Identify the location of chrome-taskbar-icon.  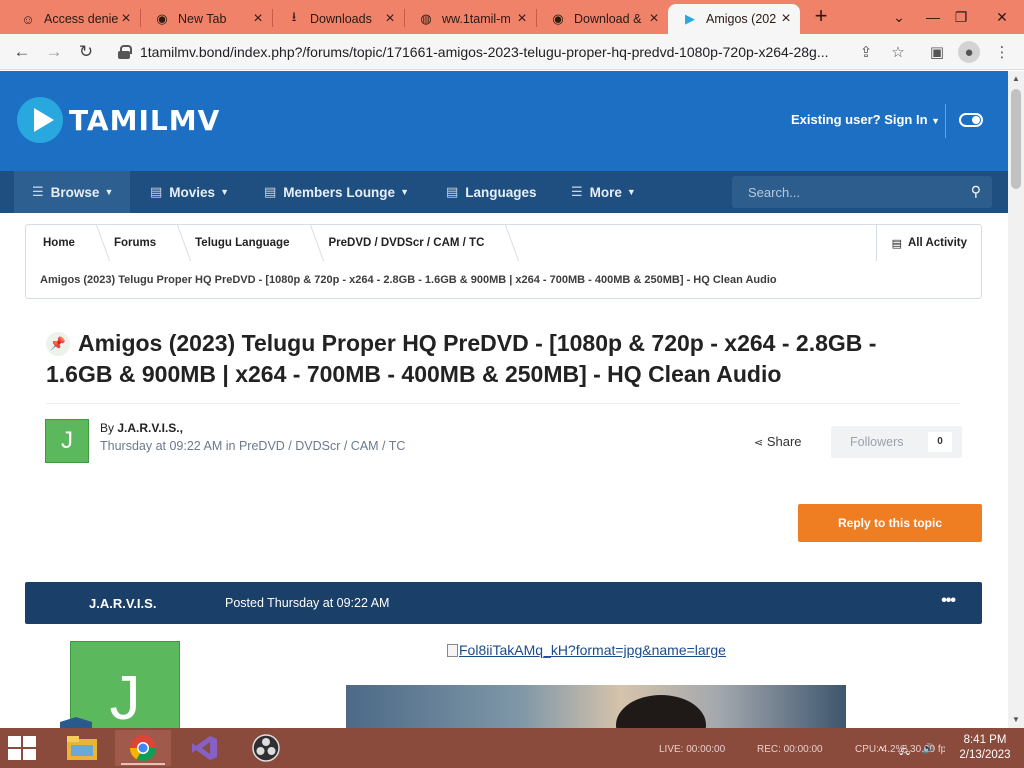
(143, 748).